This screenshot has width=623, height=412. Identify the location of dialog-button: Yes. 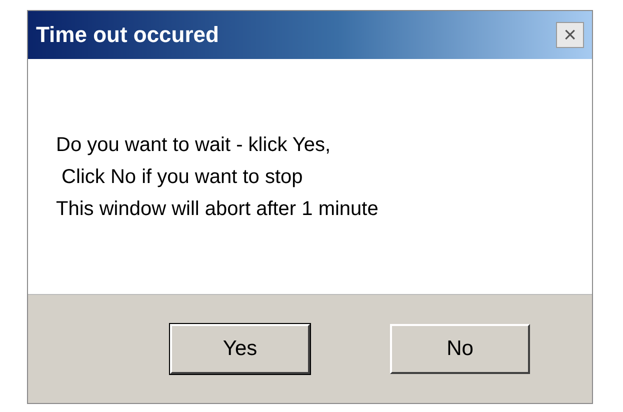
(240, 349).